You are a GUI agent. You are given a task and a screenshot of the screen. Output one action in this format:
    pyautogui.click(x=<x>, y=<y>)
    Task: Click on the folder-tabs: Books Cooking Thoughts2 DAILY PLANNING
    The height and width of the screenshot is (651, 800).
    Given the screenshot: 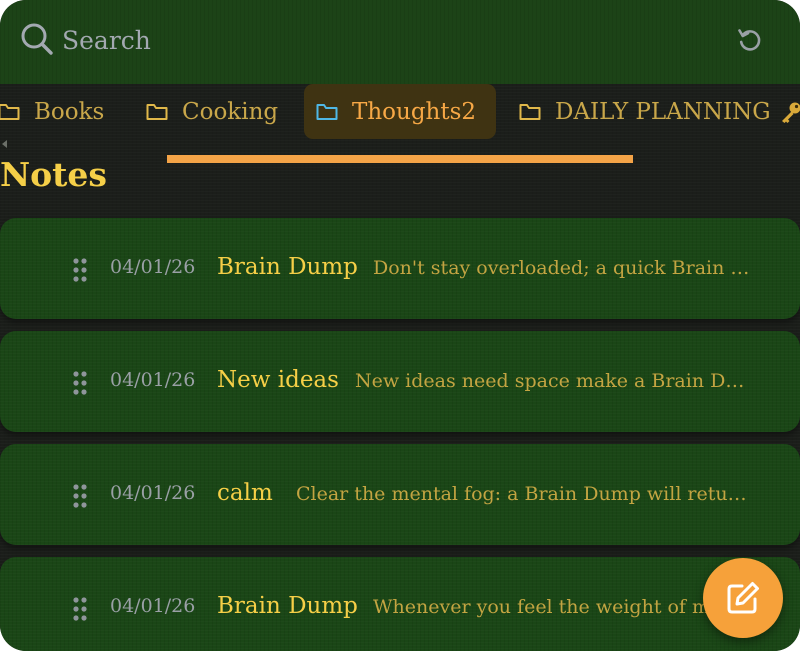 What is the action you would take?
    pyautogui.click(x=400, y=112)
    